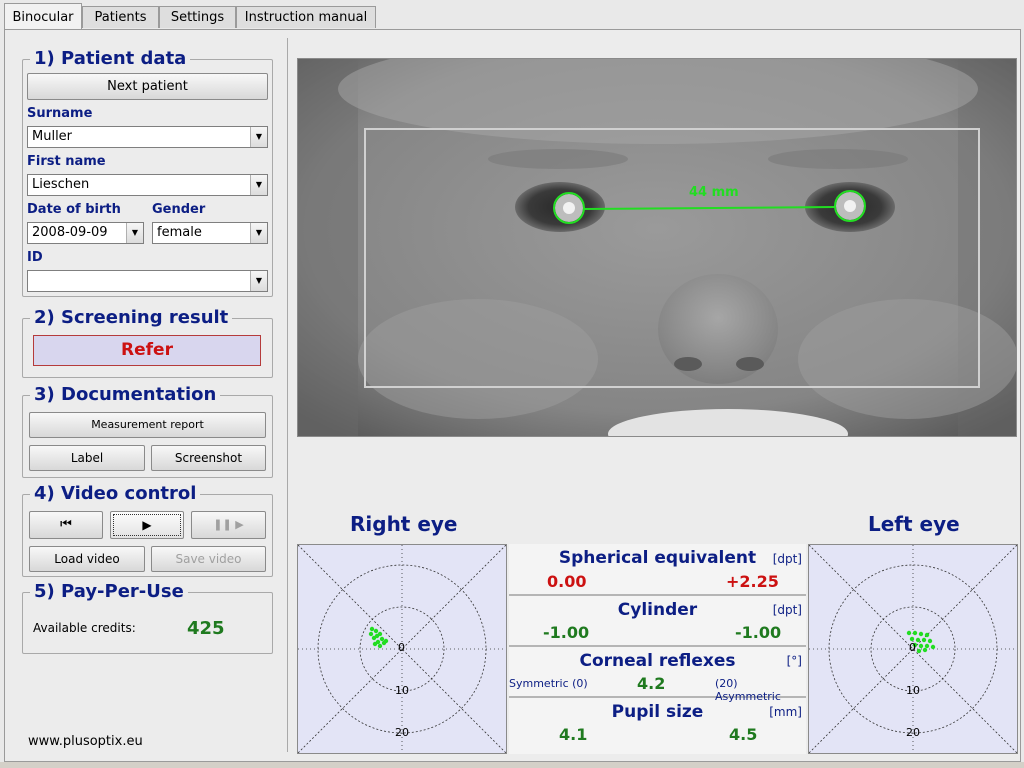 The image size is (1024, 768). I want to click on pupil-distance-label: 44 mm, so click(714, 192).